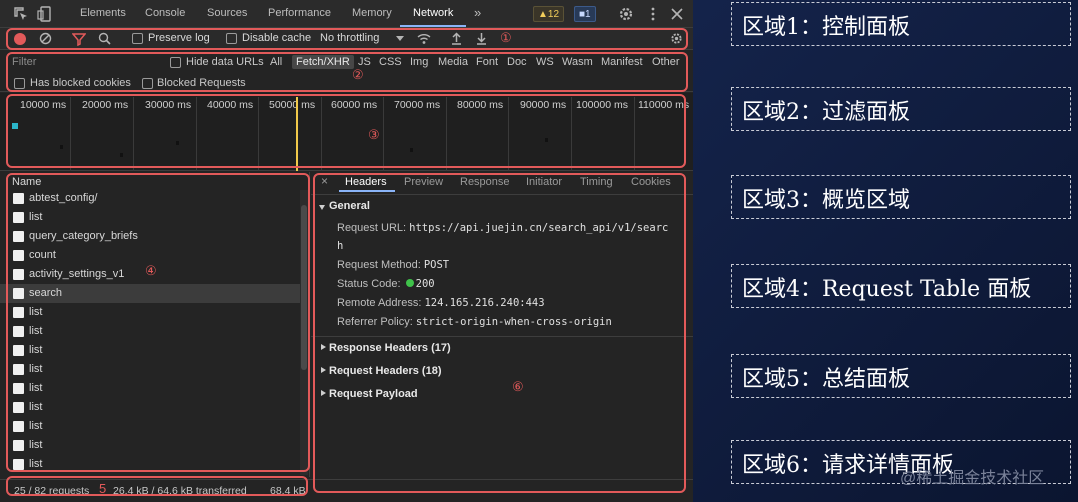 The image size is (1078, 502). Describe the element at coordinates (433, 13) in the screenshot. I see `tab-network: Network` at that location.